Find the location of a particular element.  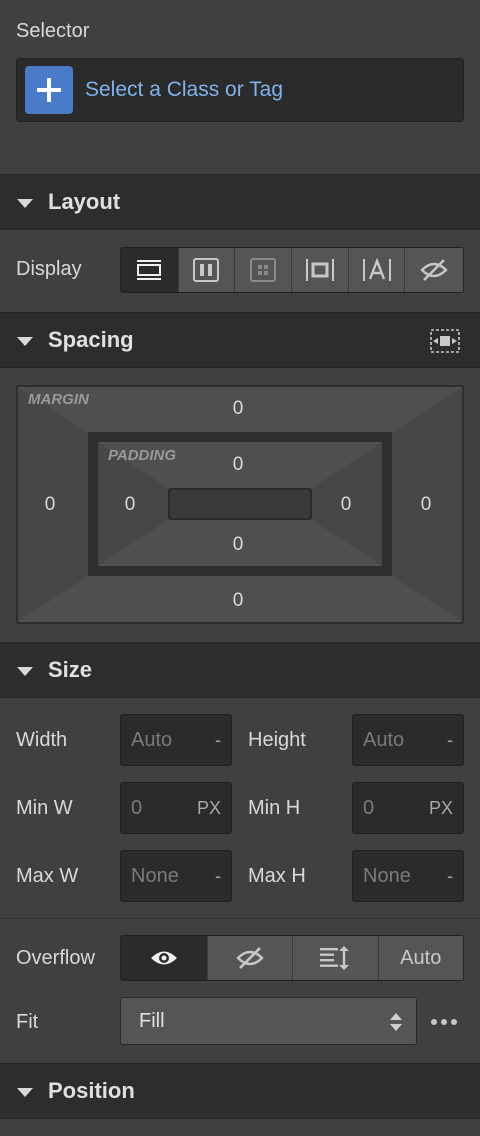

padding-top-value: 0 is located at coordinates (238, 465).